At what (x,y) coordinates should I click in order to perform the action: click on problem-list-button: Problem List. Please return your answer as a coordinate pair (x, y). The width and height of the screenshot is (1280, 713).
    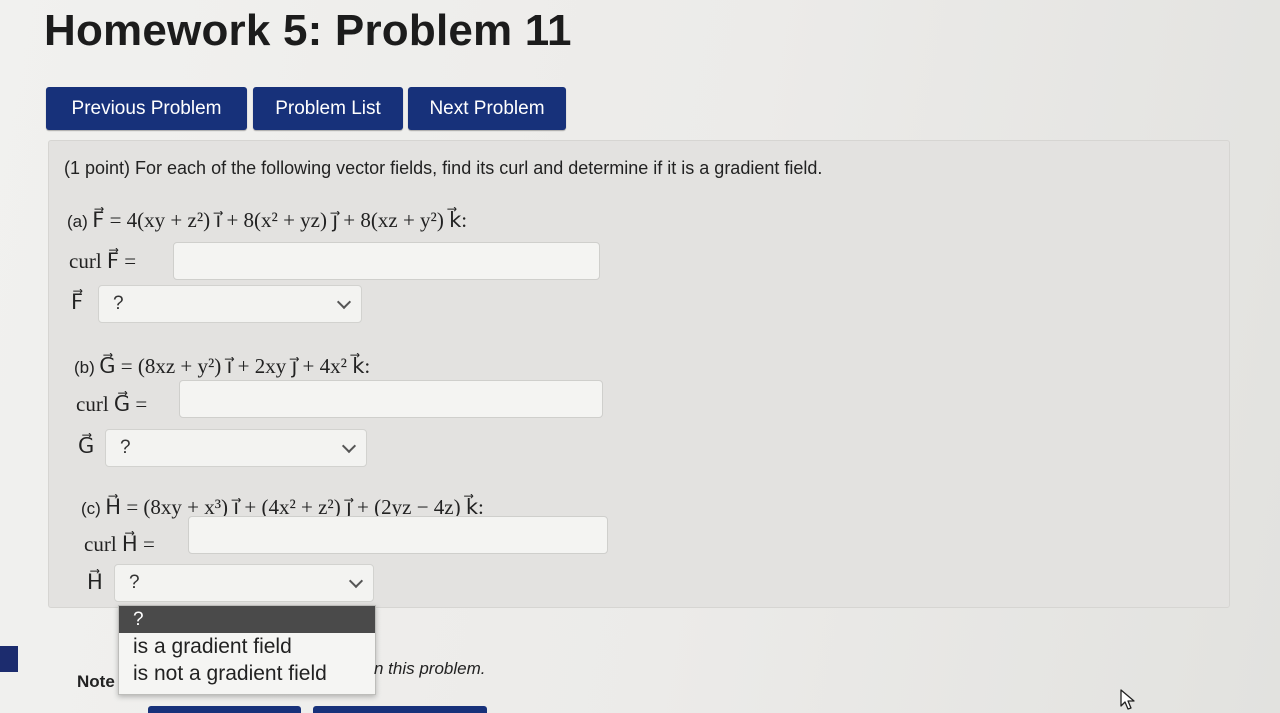
    Looking at the image, I should click on (328, 108).